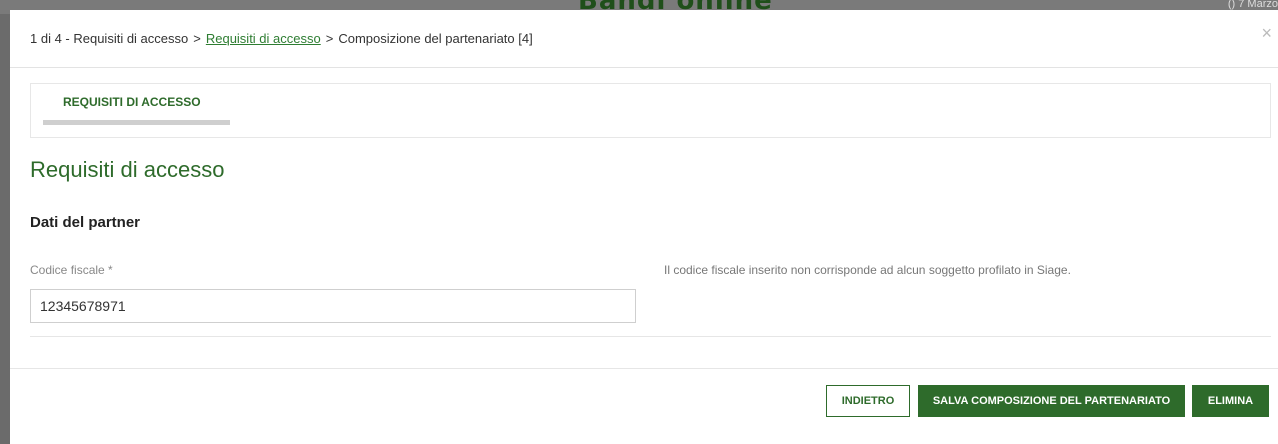  What do you see at coordinates (435, 38) in the screenshot?
I see `breadcrumb-current: Composizione del partenariato [4]` at bounding box center [435, 38].